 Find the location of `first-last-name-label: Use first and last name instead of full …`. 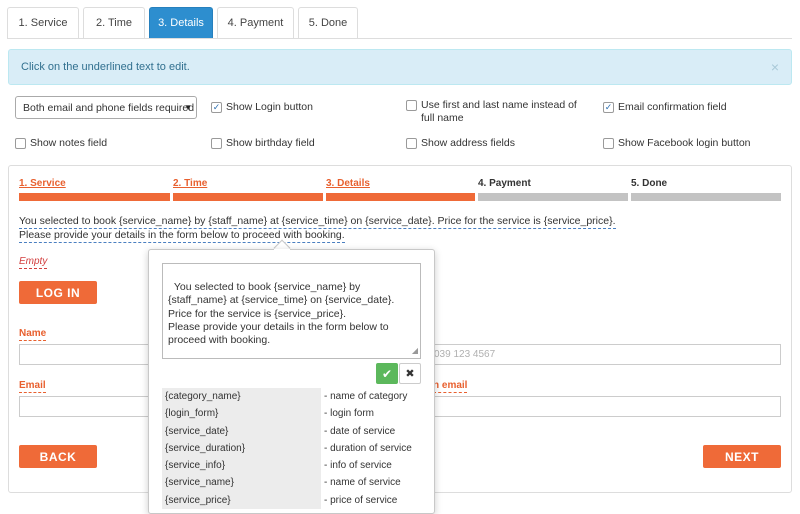

first-last-name-label: Use first and last name instead of full … is located at coordinates (499, 111).